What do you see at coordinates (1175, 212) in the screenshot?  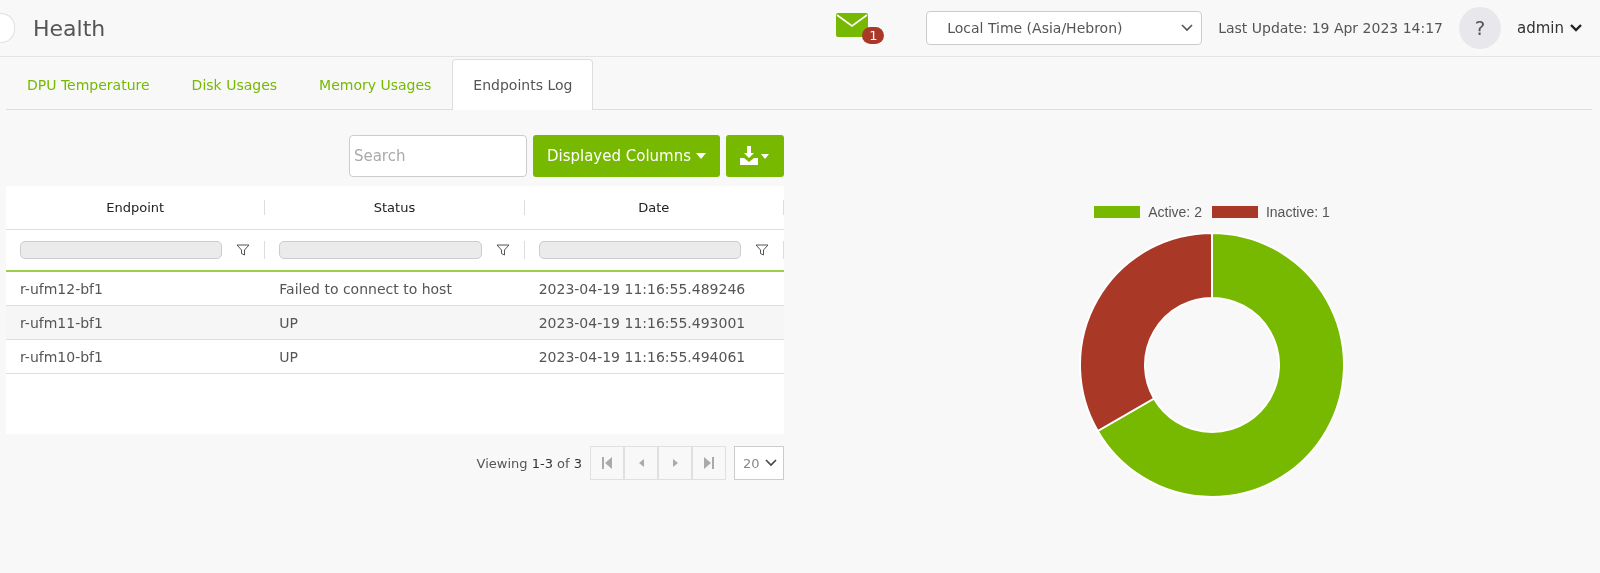 I see `legend-label: Active: 2` at bounding box center [1175, 212].